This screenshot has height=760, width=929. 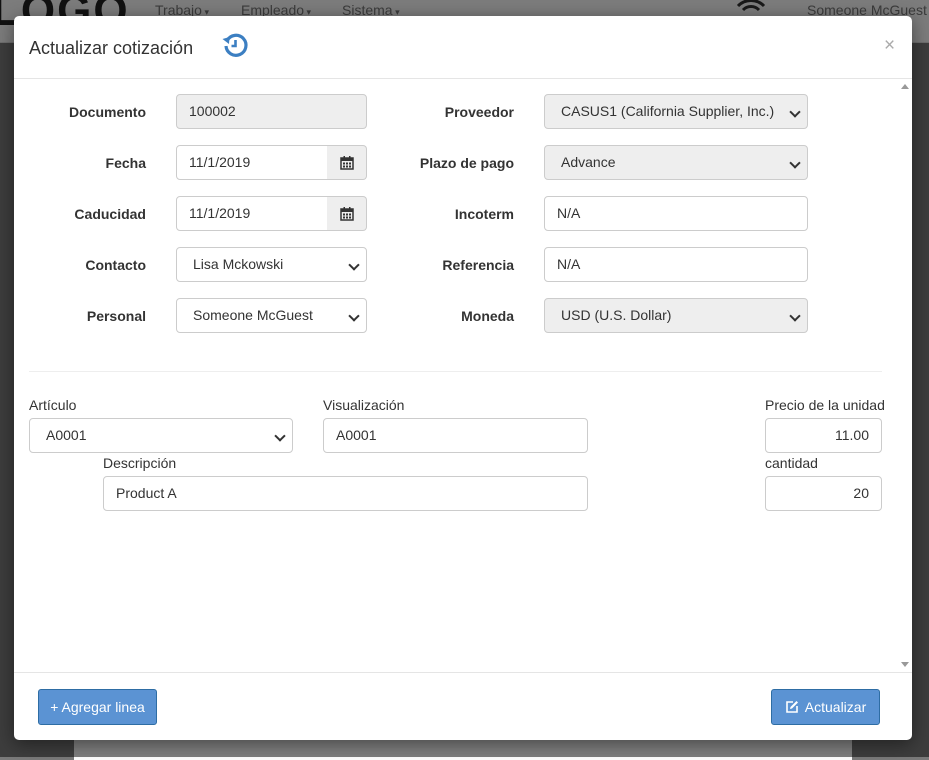 I want to click on scrollbar, so click(x=905, y=375).